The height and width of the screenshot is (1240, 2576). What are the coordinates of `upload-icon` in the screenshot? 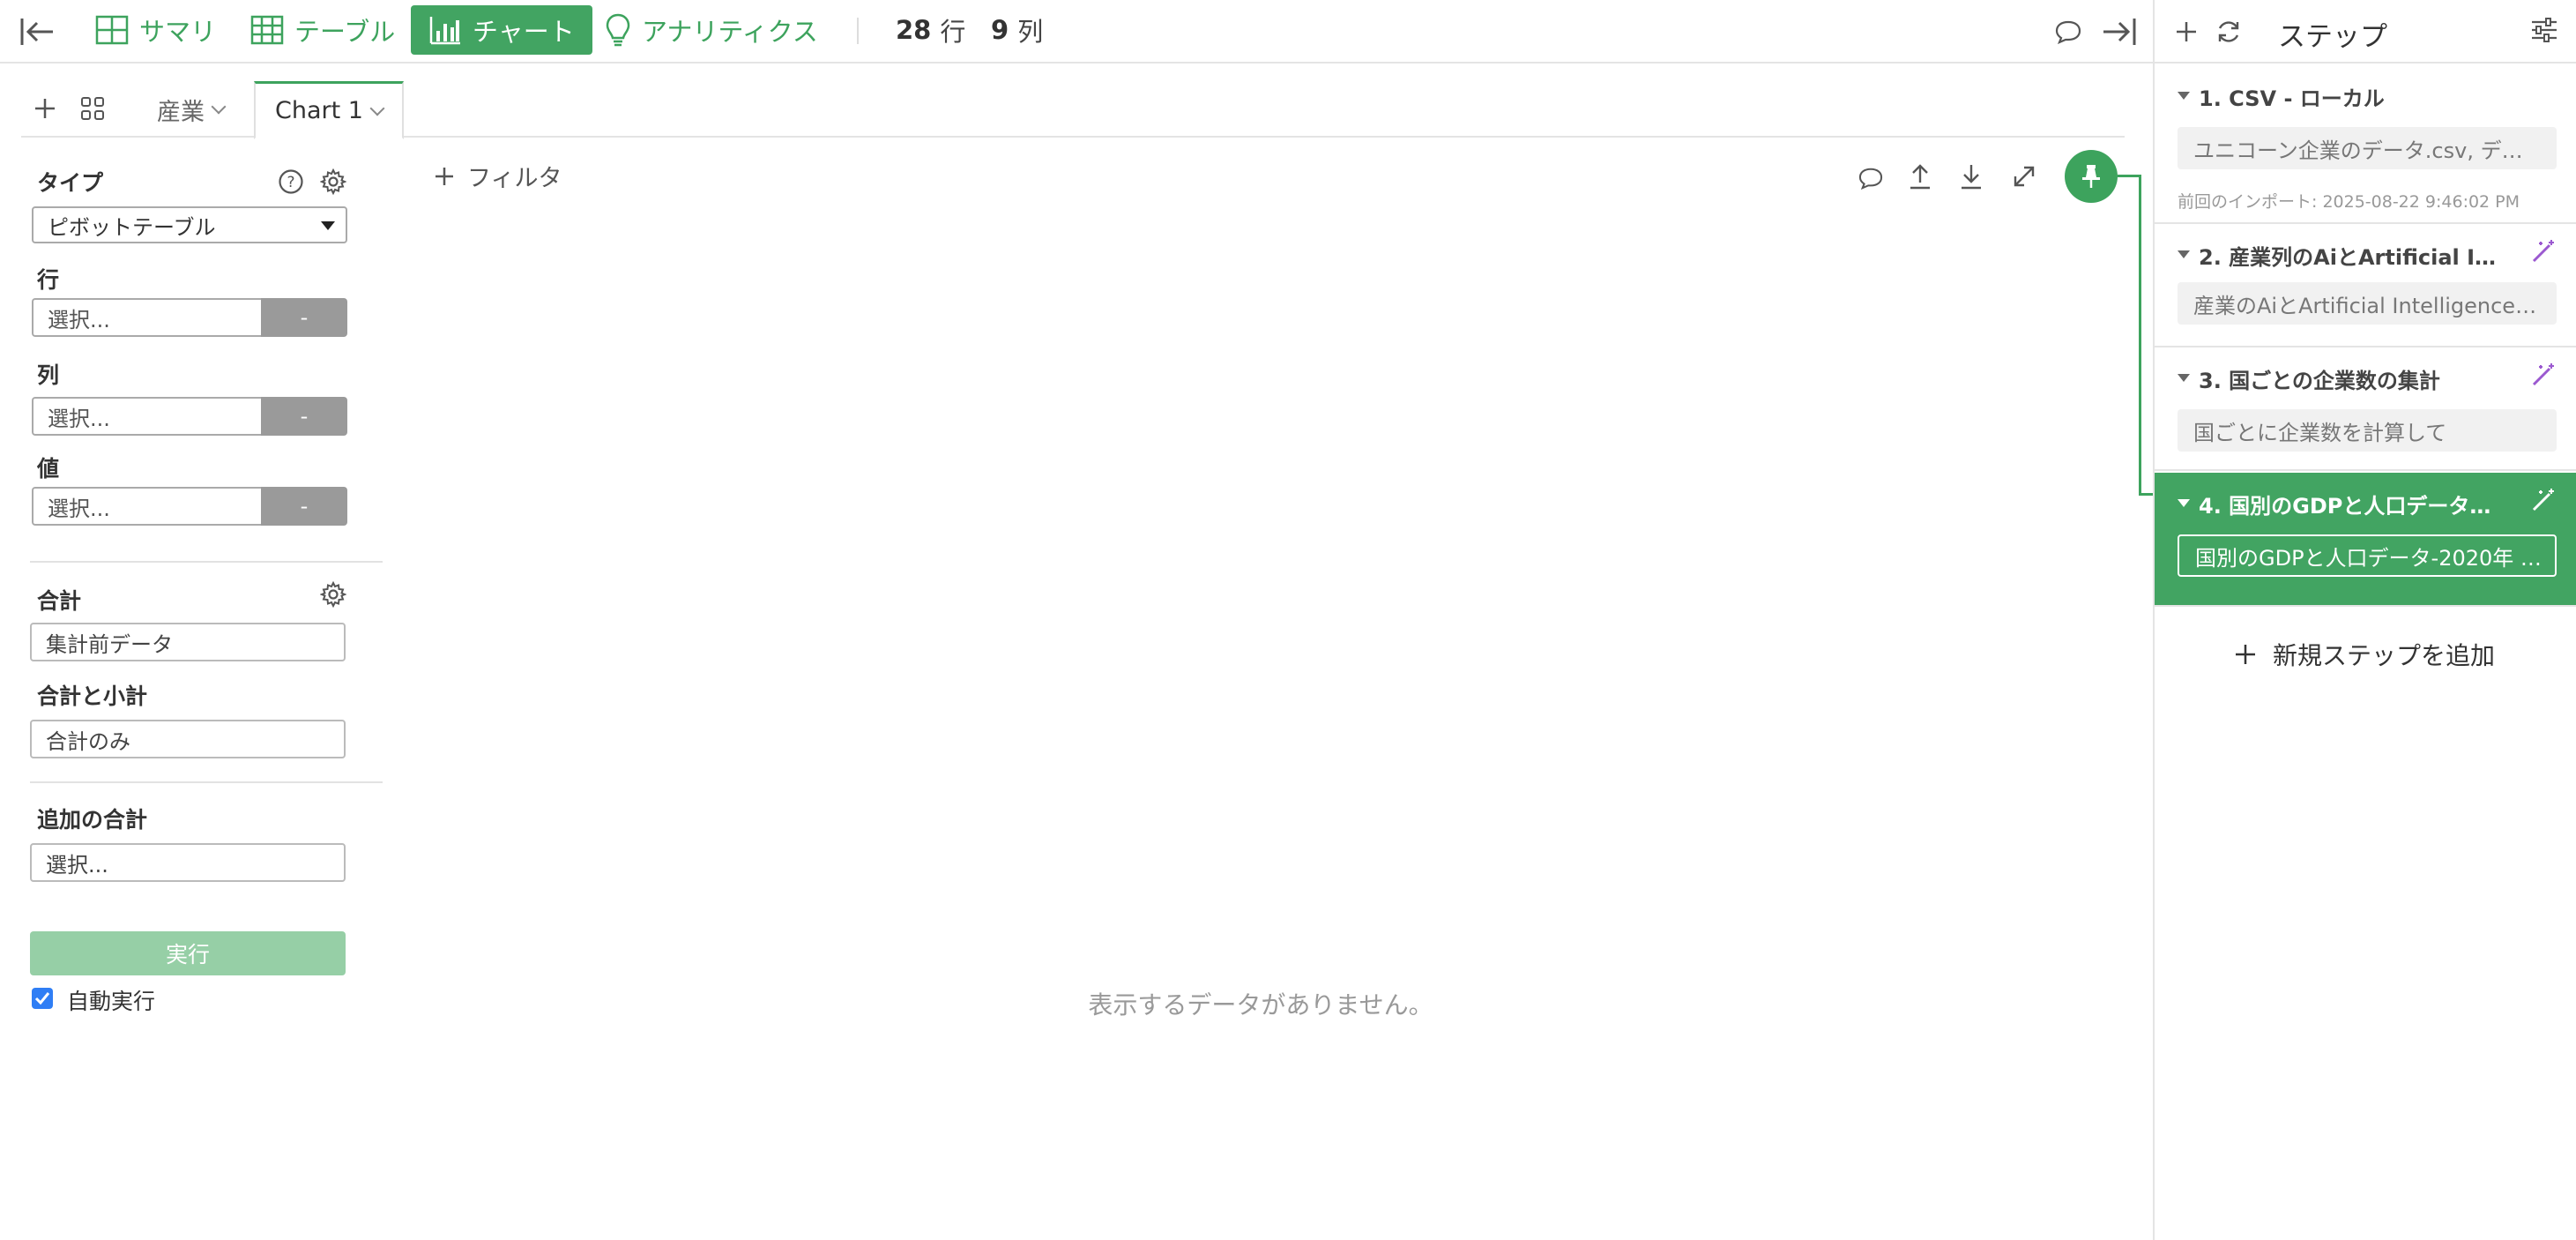 It's located at (1920, 176).